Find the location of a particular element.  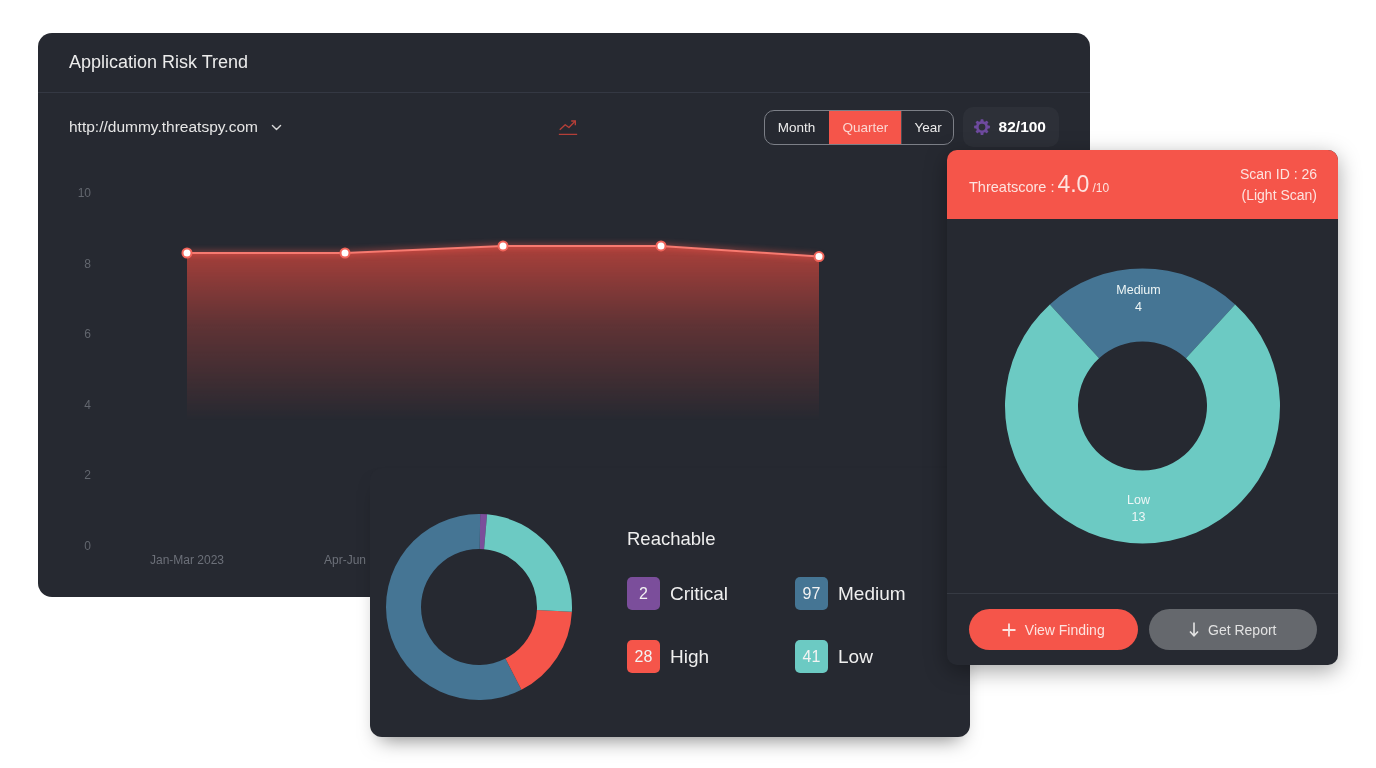

section-title: Reachable is located at coordinates (672, 539).